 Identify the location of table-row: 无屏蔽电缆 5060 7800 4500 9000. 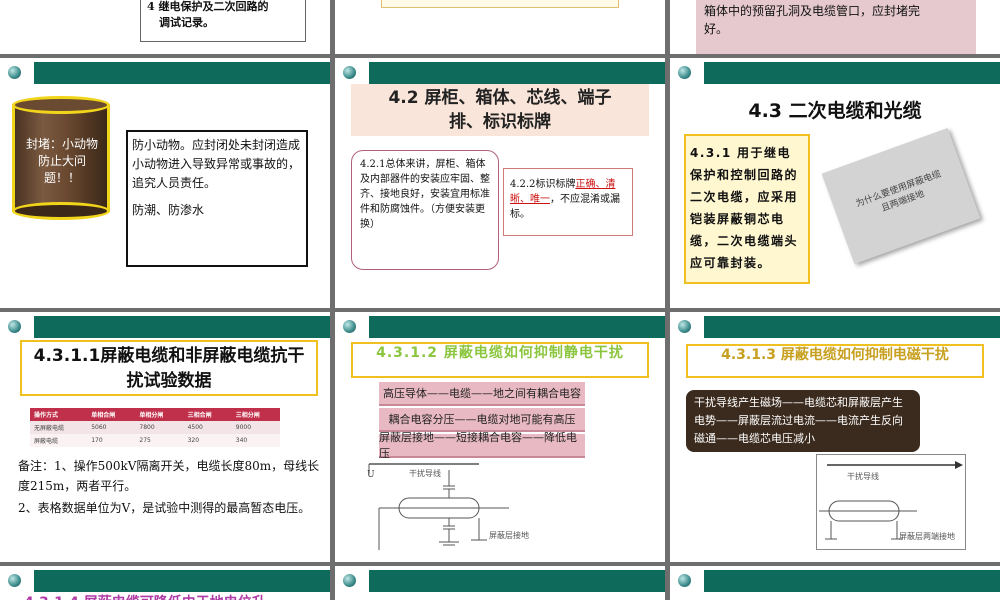
(155, 427).